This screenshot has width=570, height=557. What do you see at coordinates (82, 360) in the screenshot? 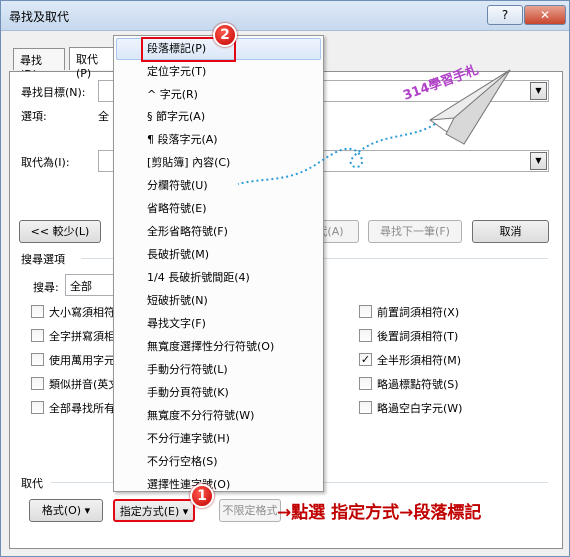
I see `wildcards-label: 使用萬用字元` at bounding box center [82, 360].